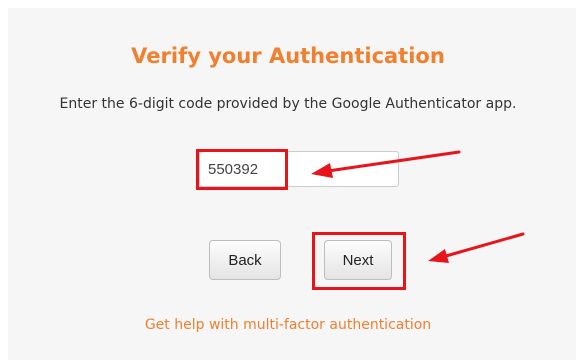 This screenshot has width=576, height=360. I want to click on page-title: Verify your Authentication, so click(288, 56).